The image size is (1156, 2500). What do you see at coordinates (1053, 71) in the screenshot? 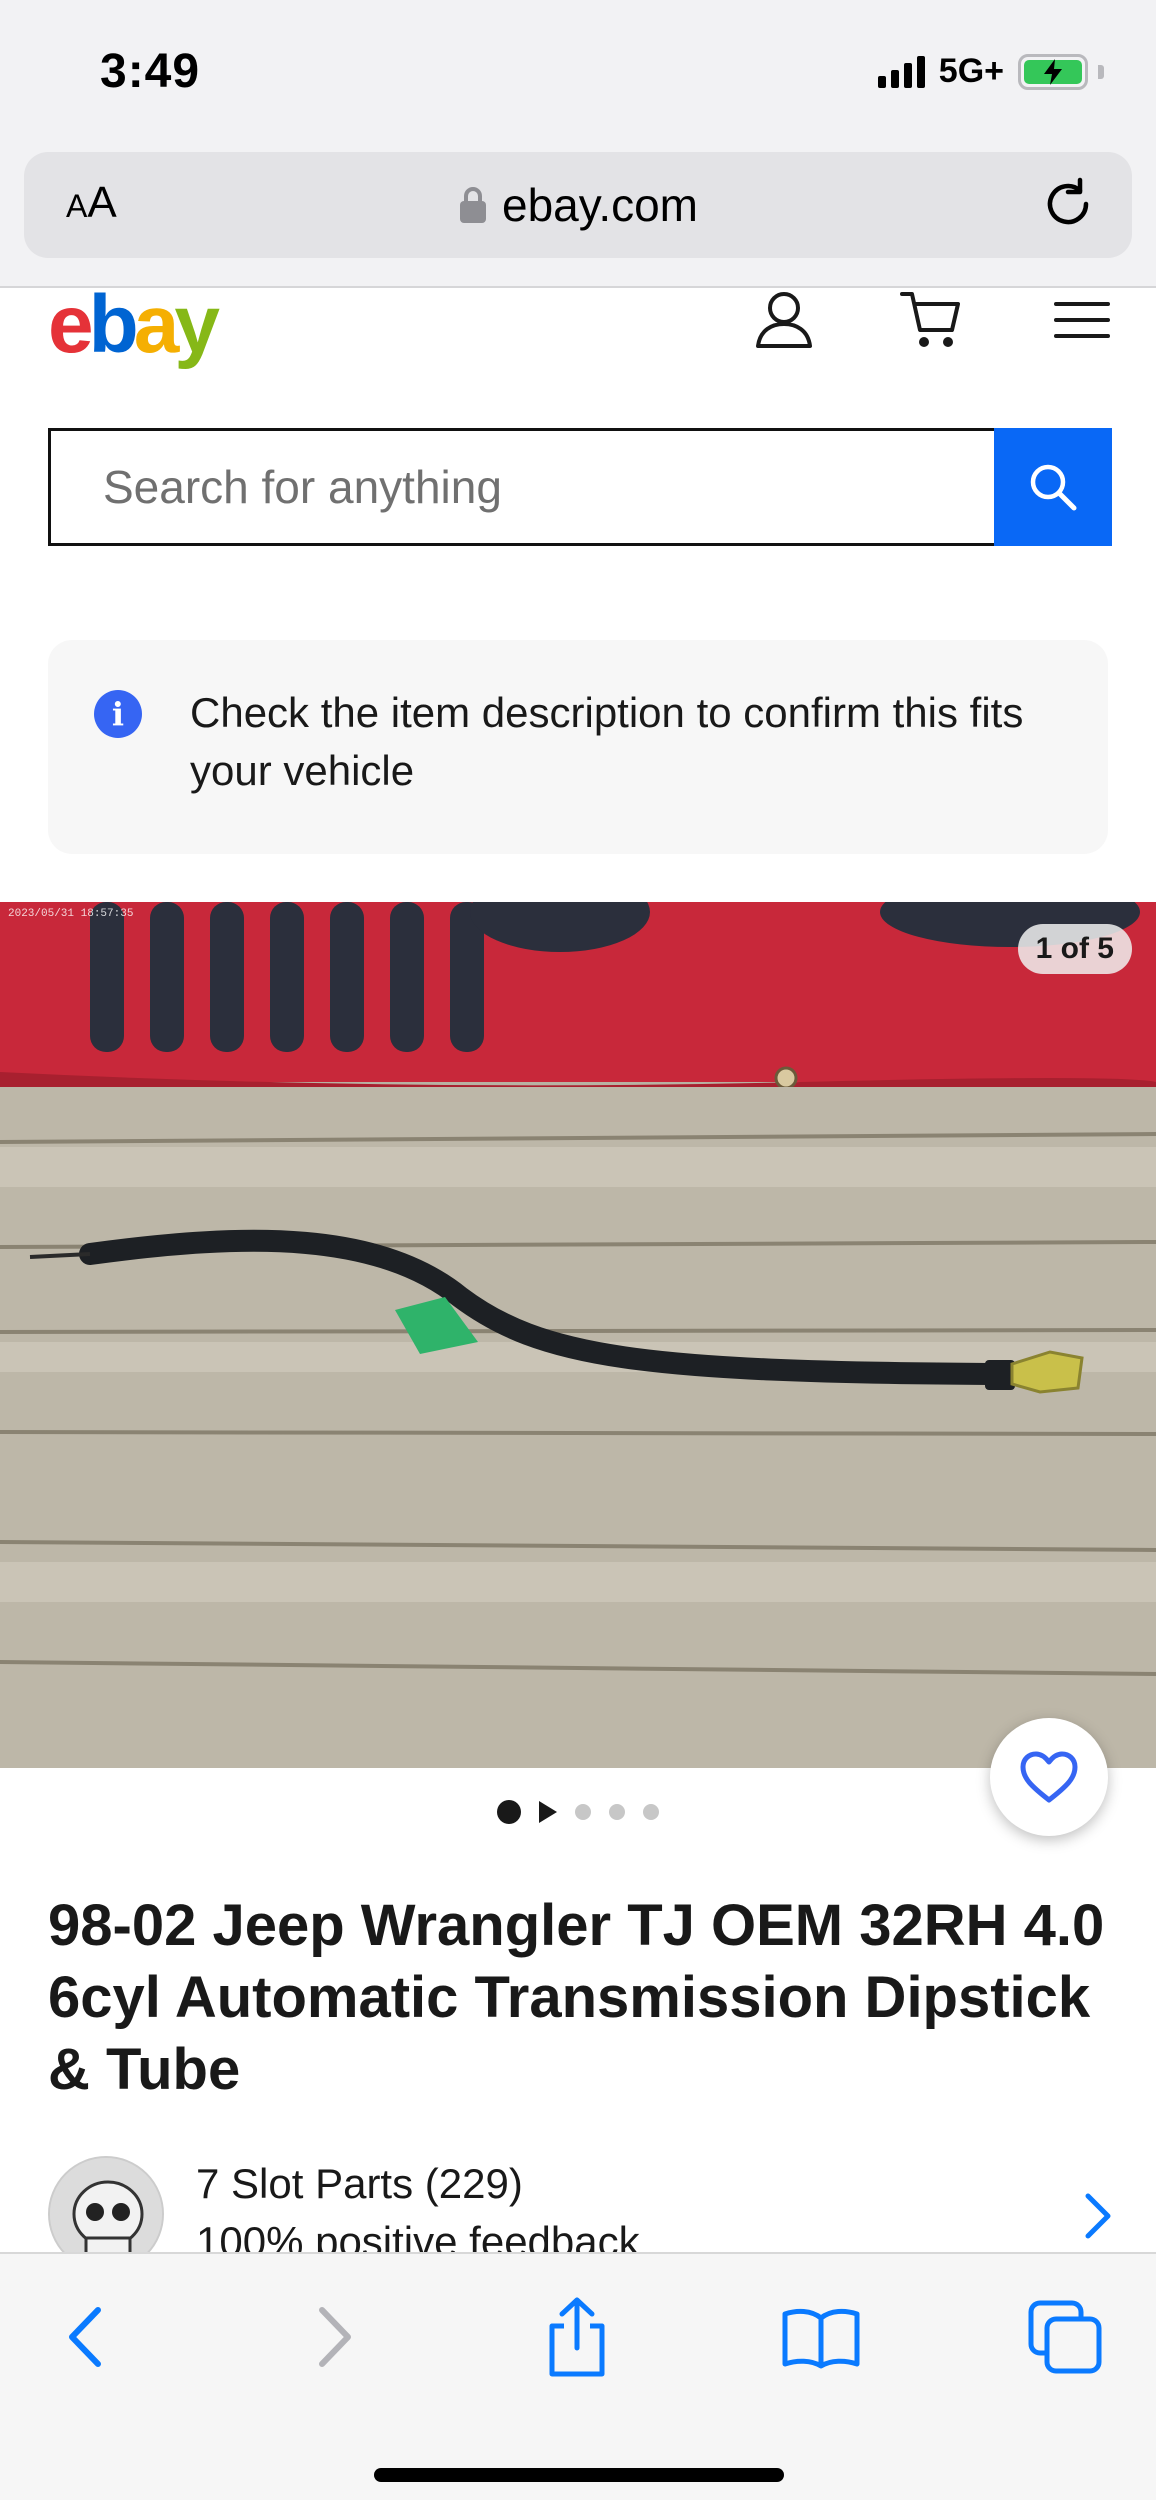
I see `battery-icon` at bounding box center [1053, 71].